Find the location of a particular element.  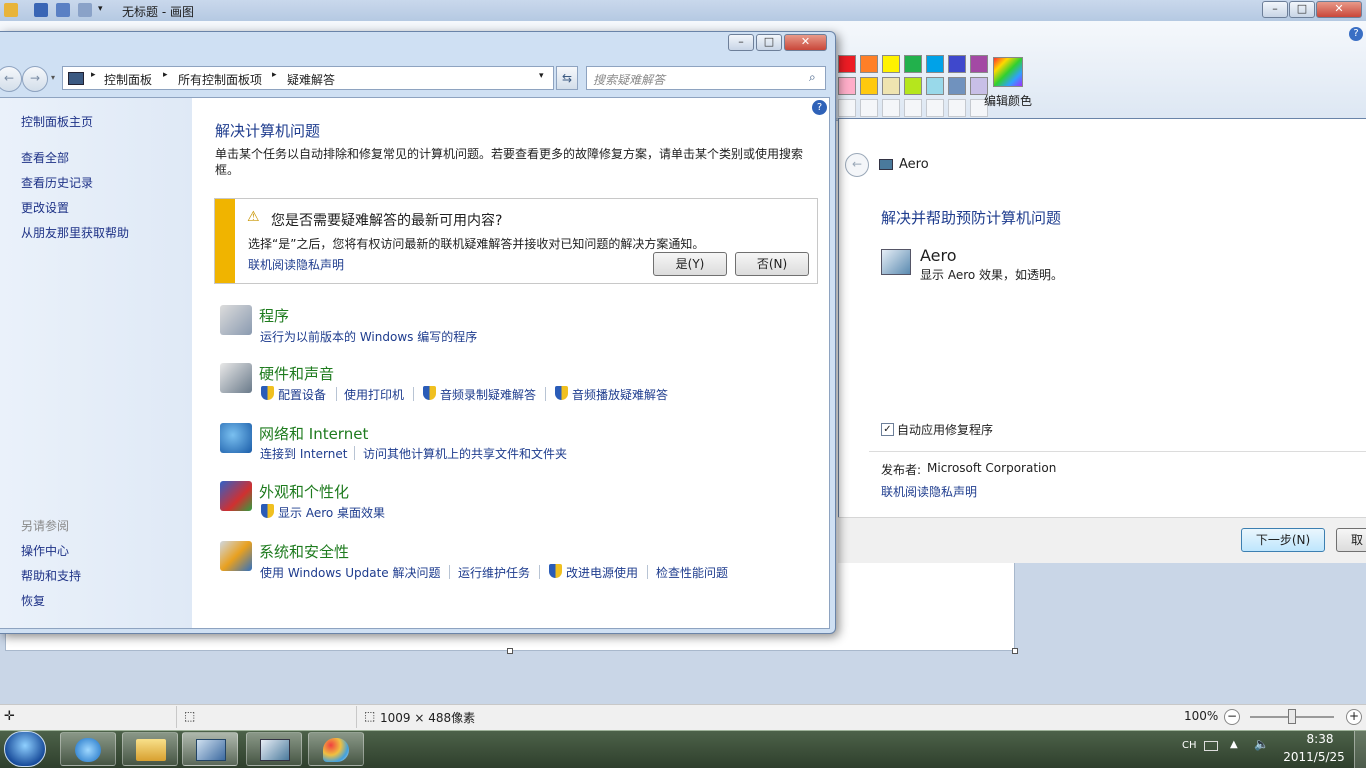

input-method-indicator: CH is located at coordinates (1189, 745).